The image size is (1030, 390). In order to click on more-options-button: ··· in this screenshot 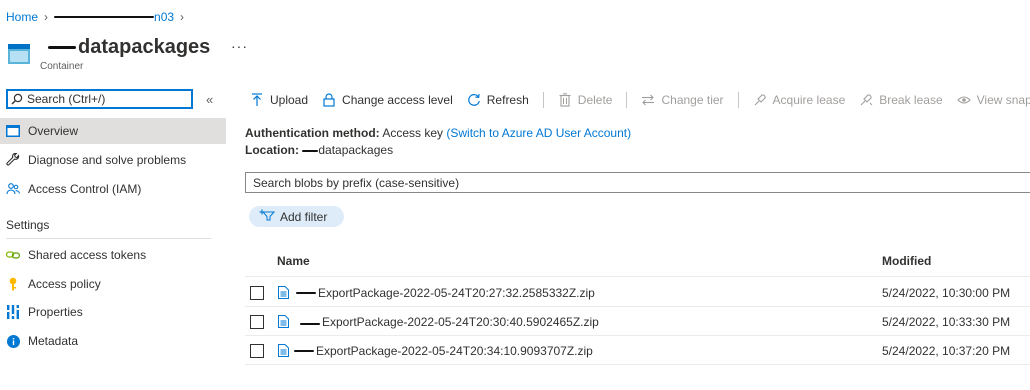, I will do `click(239, 46)`.